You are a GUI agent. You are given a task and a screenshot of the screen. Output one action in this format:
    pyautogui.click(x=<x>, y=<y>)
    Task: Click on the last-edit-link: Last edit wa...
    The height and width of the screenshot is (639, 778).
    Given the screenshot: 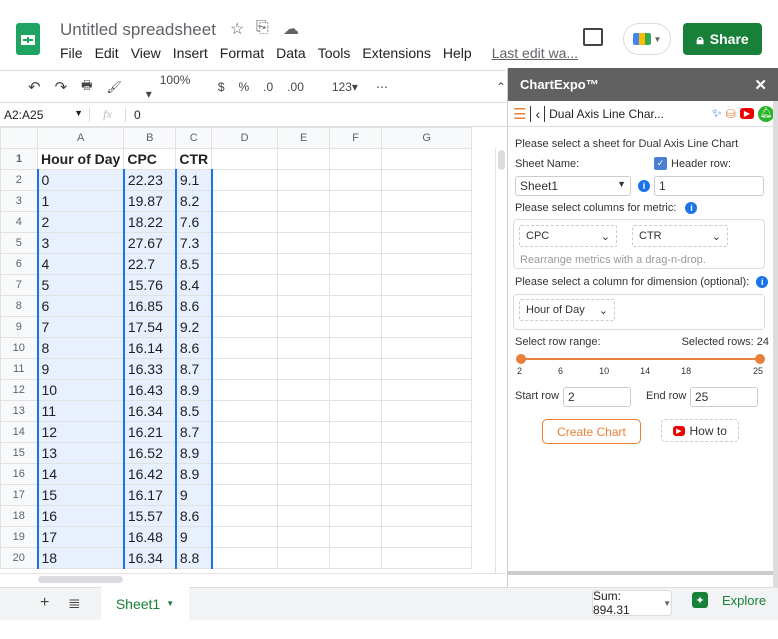 What is the action you would take?
    pyautogui.click(x=535, y=53)
    